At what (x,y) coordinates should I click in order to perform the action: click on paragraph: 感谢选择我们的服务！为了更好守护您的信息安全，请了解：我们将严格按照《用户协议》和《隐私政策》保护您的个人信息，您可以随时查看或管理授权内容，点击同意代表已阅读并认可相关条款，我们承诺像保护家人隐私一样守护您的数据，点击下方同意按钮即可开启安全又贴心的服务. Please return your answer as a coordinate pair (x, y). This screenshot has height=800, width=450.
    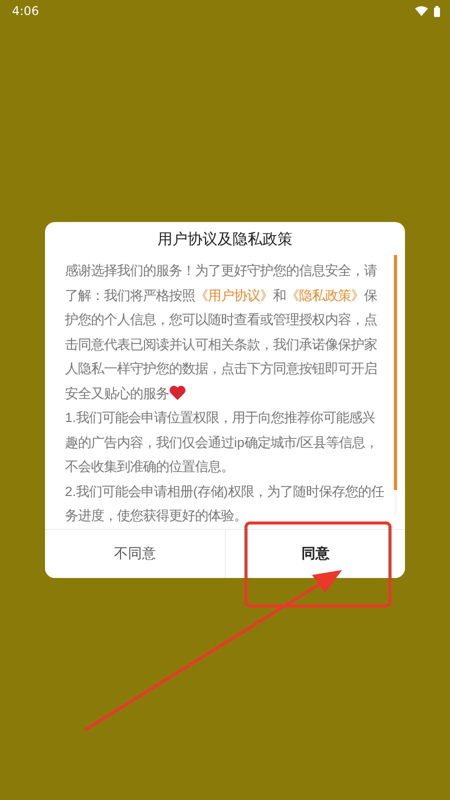
    Looking at the image, I should click on (221, 332).